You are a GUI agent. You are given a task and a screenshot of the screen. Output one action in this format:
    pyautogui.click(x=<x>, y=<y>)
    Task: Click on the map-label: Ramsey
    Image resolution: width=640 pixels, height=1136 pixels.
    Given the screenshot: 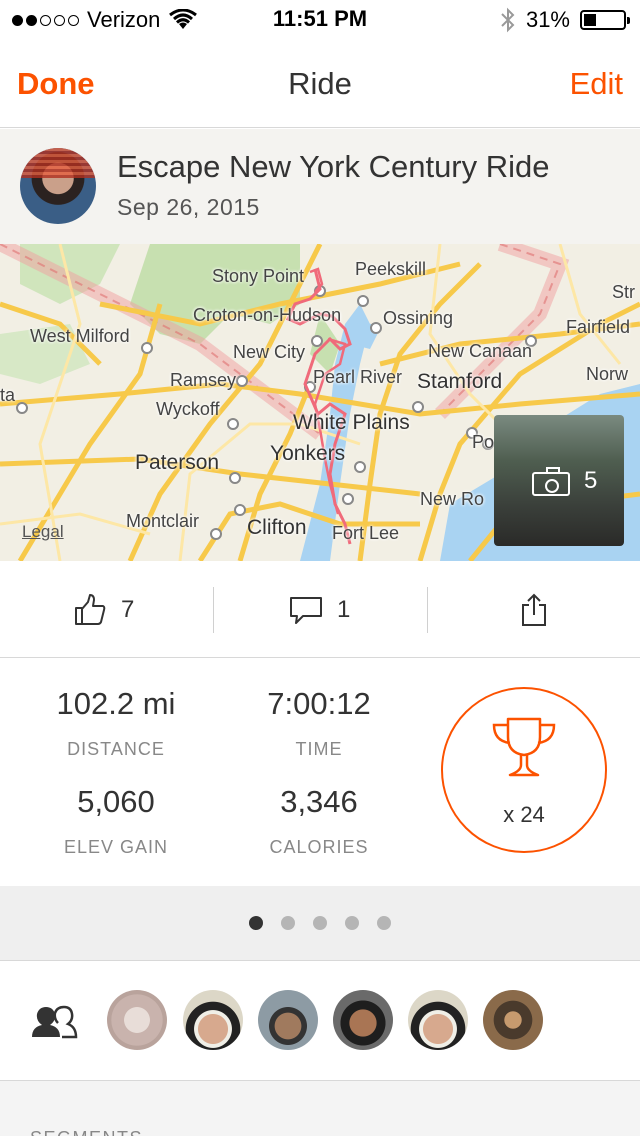 What is the action you would take?
    pyautogui.click(x=203, y=380)
    